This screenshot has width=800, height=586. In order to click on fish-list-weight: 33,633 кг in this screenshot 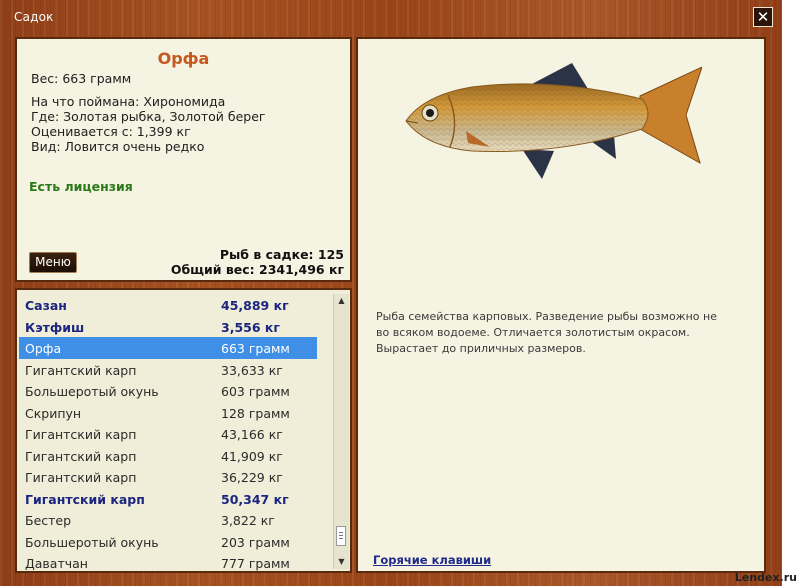, I will do `click(252, 370)`.